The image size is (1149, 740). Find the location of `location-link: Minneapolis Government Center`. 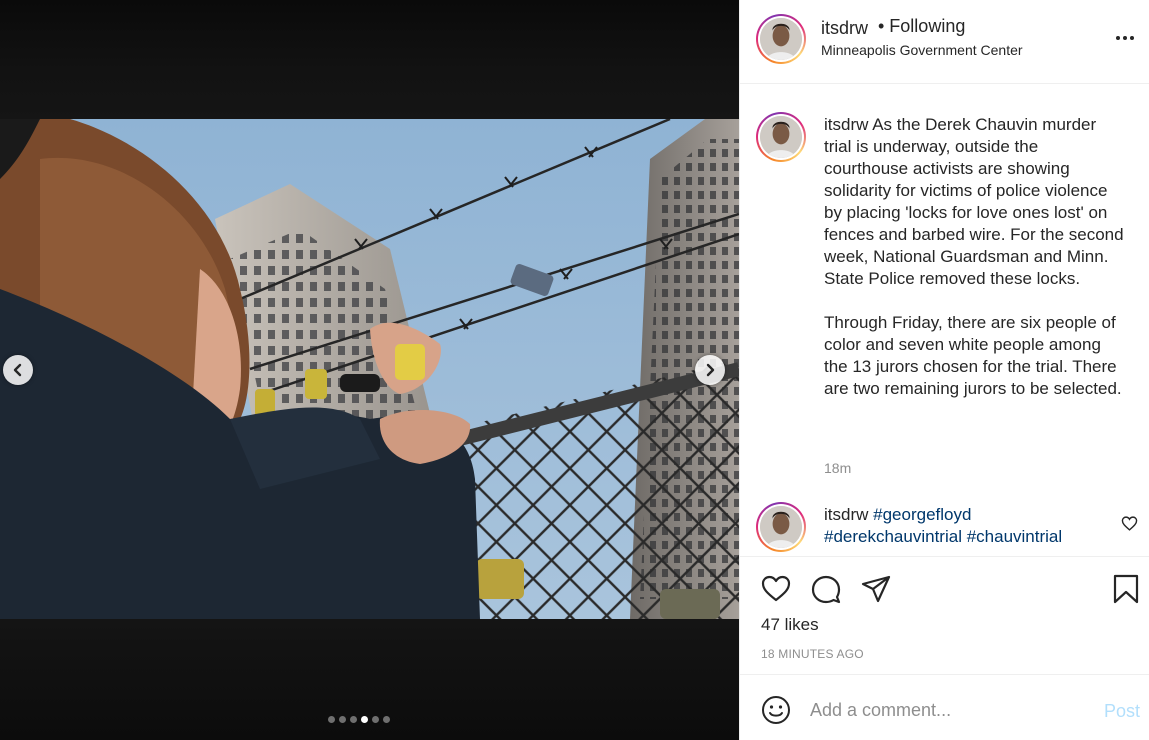

location-link: Minneapolis Government Center is located at coordinates (922, 50).